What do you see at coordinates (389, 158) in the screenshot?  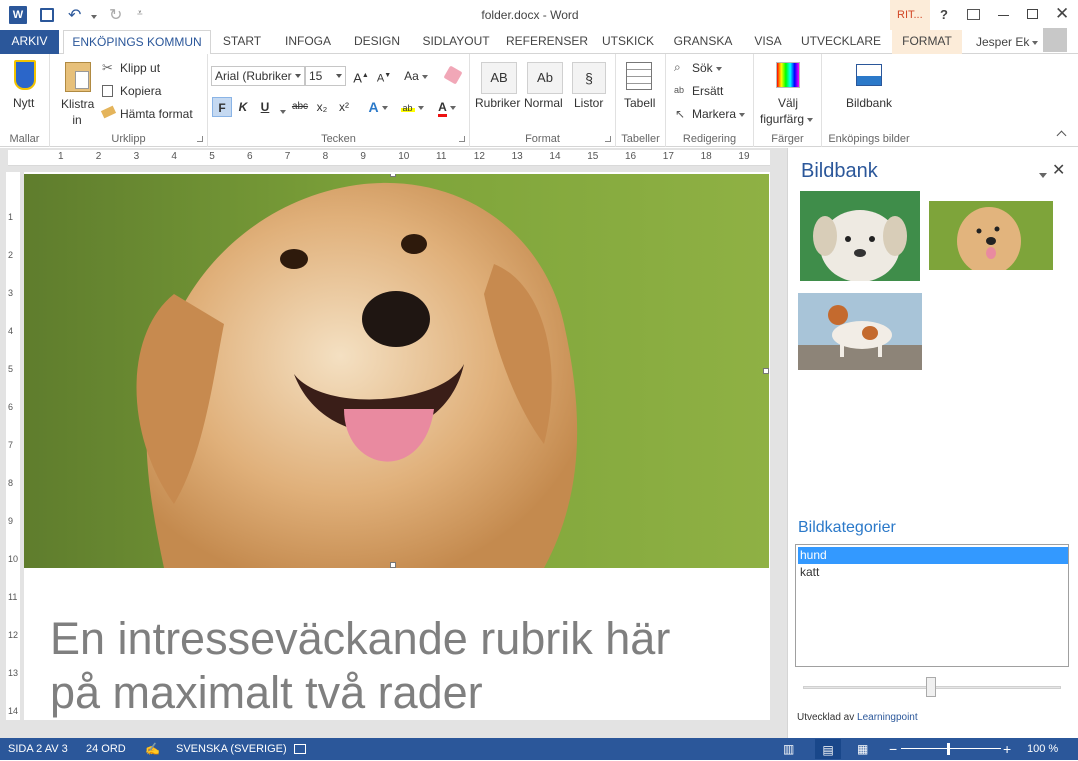 I see `horizontal-ruler: 1 2 3 4 5 6 7 8 9 10 11 12 13 14 15 16 17 18 19` at bounding box center [389, 158].